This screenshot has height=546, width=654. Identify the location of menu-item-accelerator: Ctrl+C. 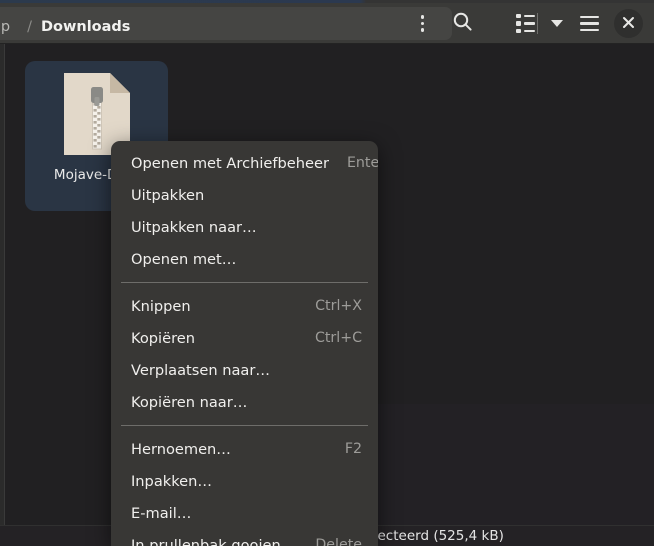
(338, 338).